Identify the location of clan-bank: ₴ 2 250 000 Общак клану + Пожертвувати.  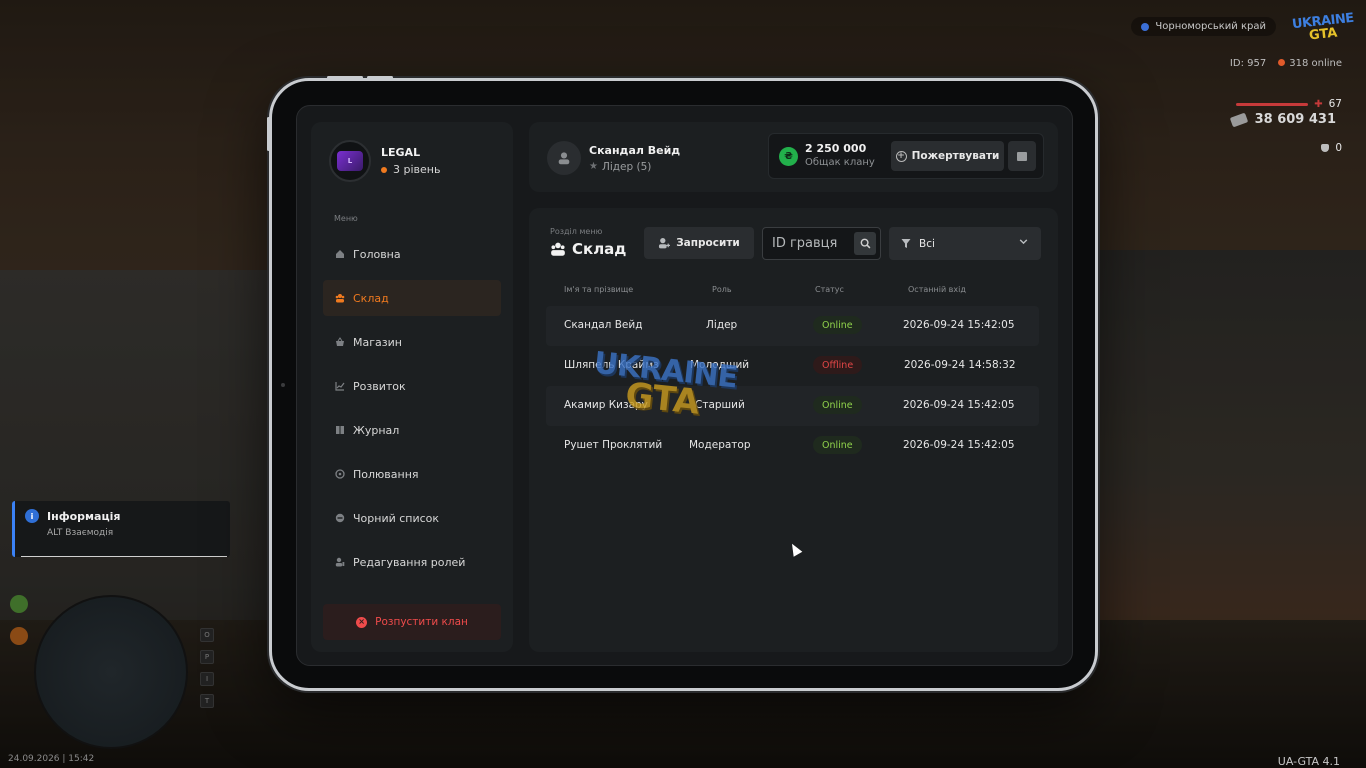
(906, 156).